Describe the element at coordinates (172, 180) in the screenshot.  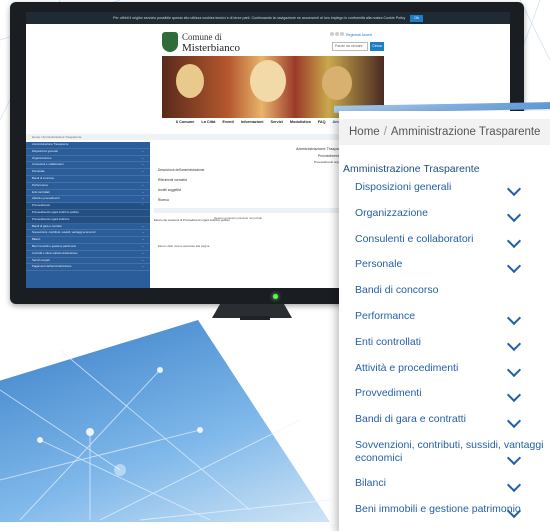
I see `option-link: Riferimenti normativi` at that location.